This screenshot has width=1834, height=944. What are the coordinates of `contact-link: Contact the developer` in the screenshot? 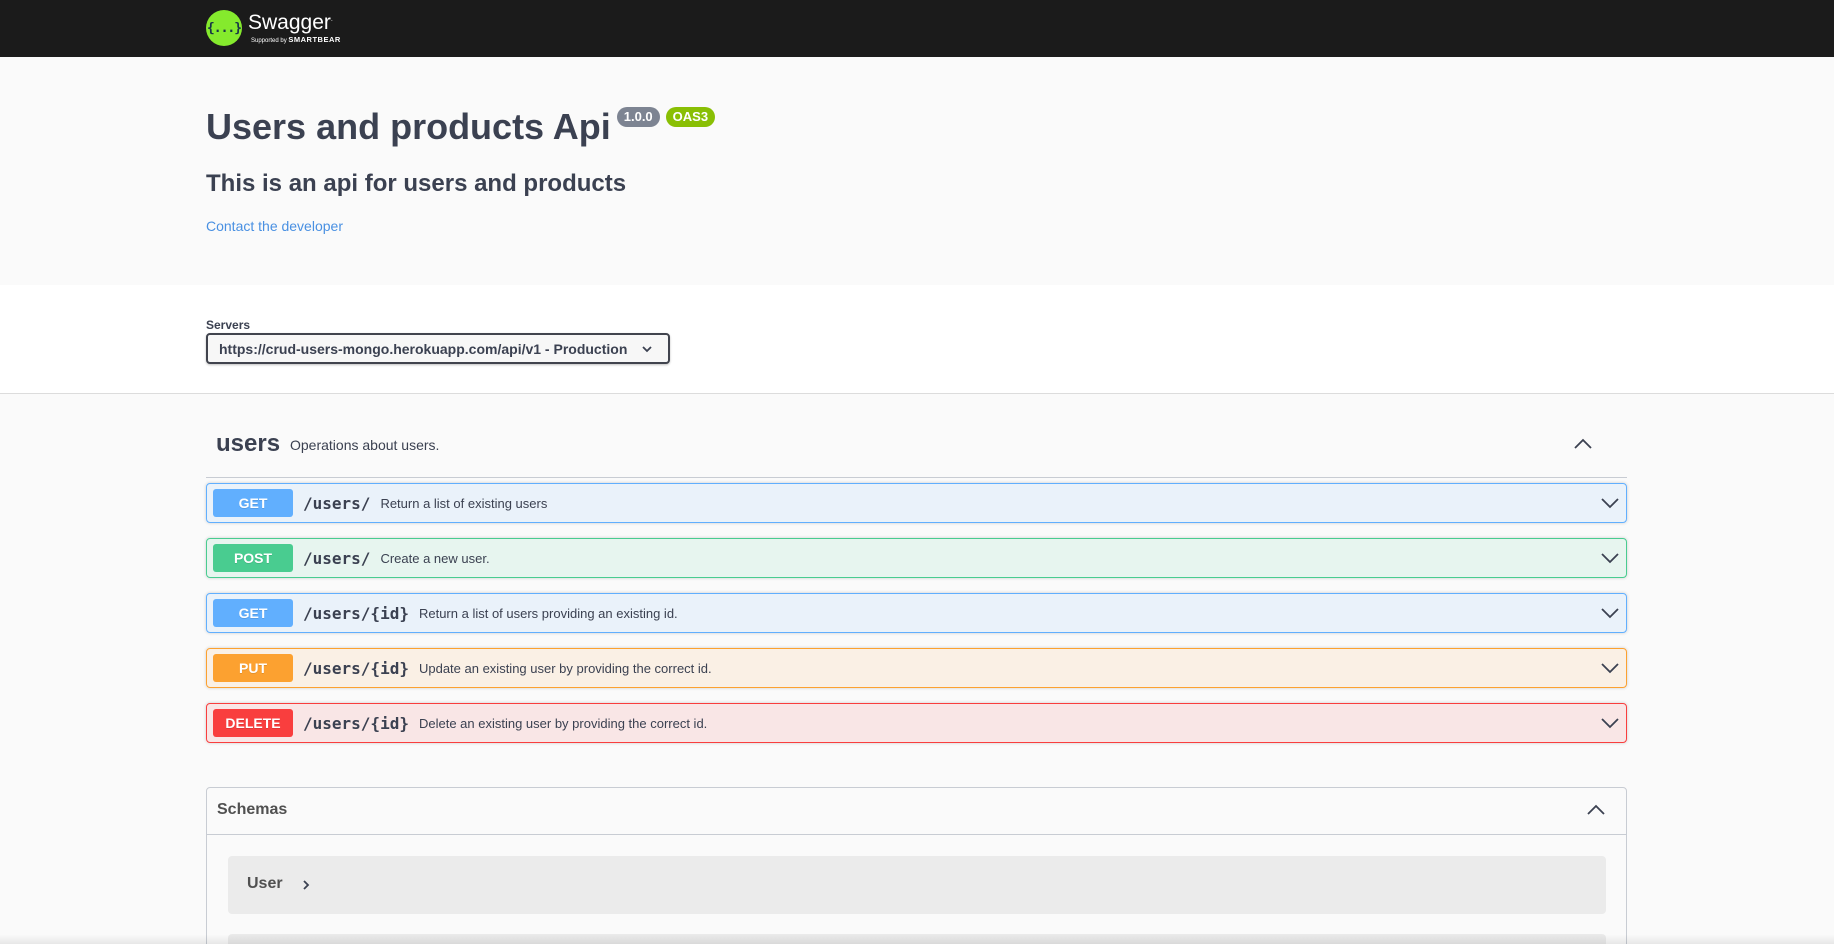 It's located at (274, 226).